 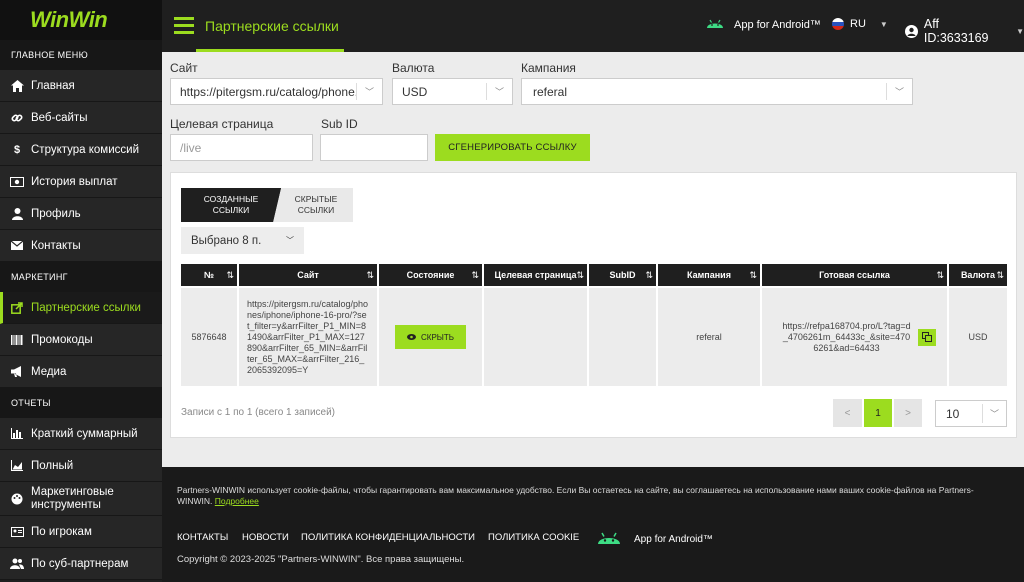 What do you see at coordinates (926, 337) in the screenshot?
I see `copy-icon` at bounding box center [926, 337].